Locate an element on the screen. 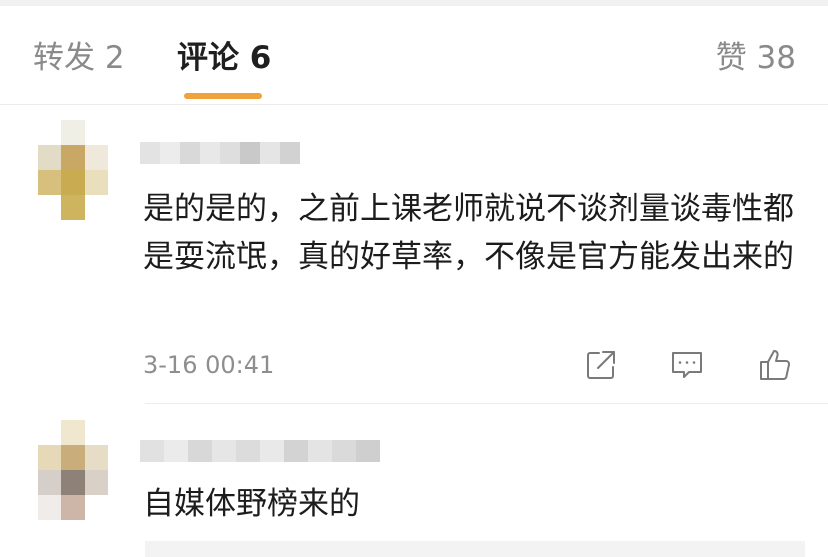 Image resolution: width=828 pixels, height=557 pixels. next-item-edge is located at coordinates (475, 549).